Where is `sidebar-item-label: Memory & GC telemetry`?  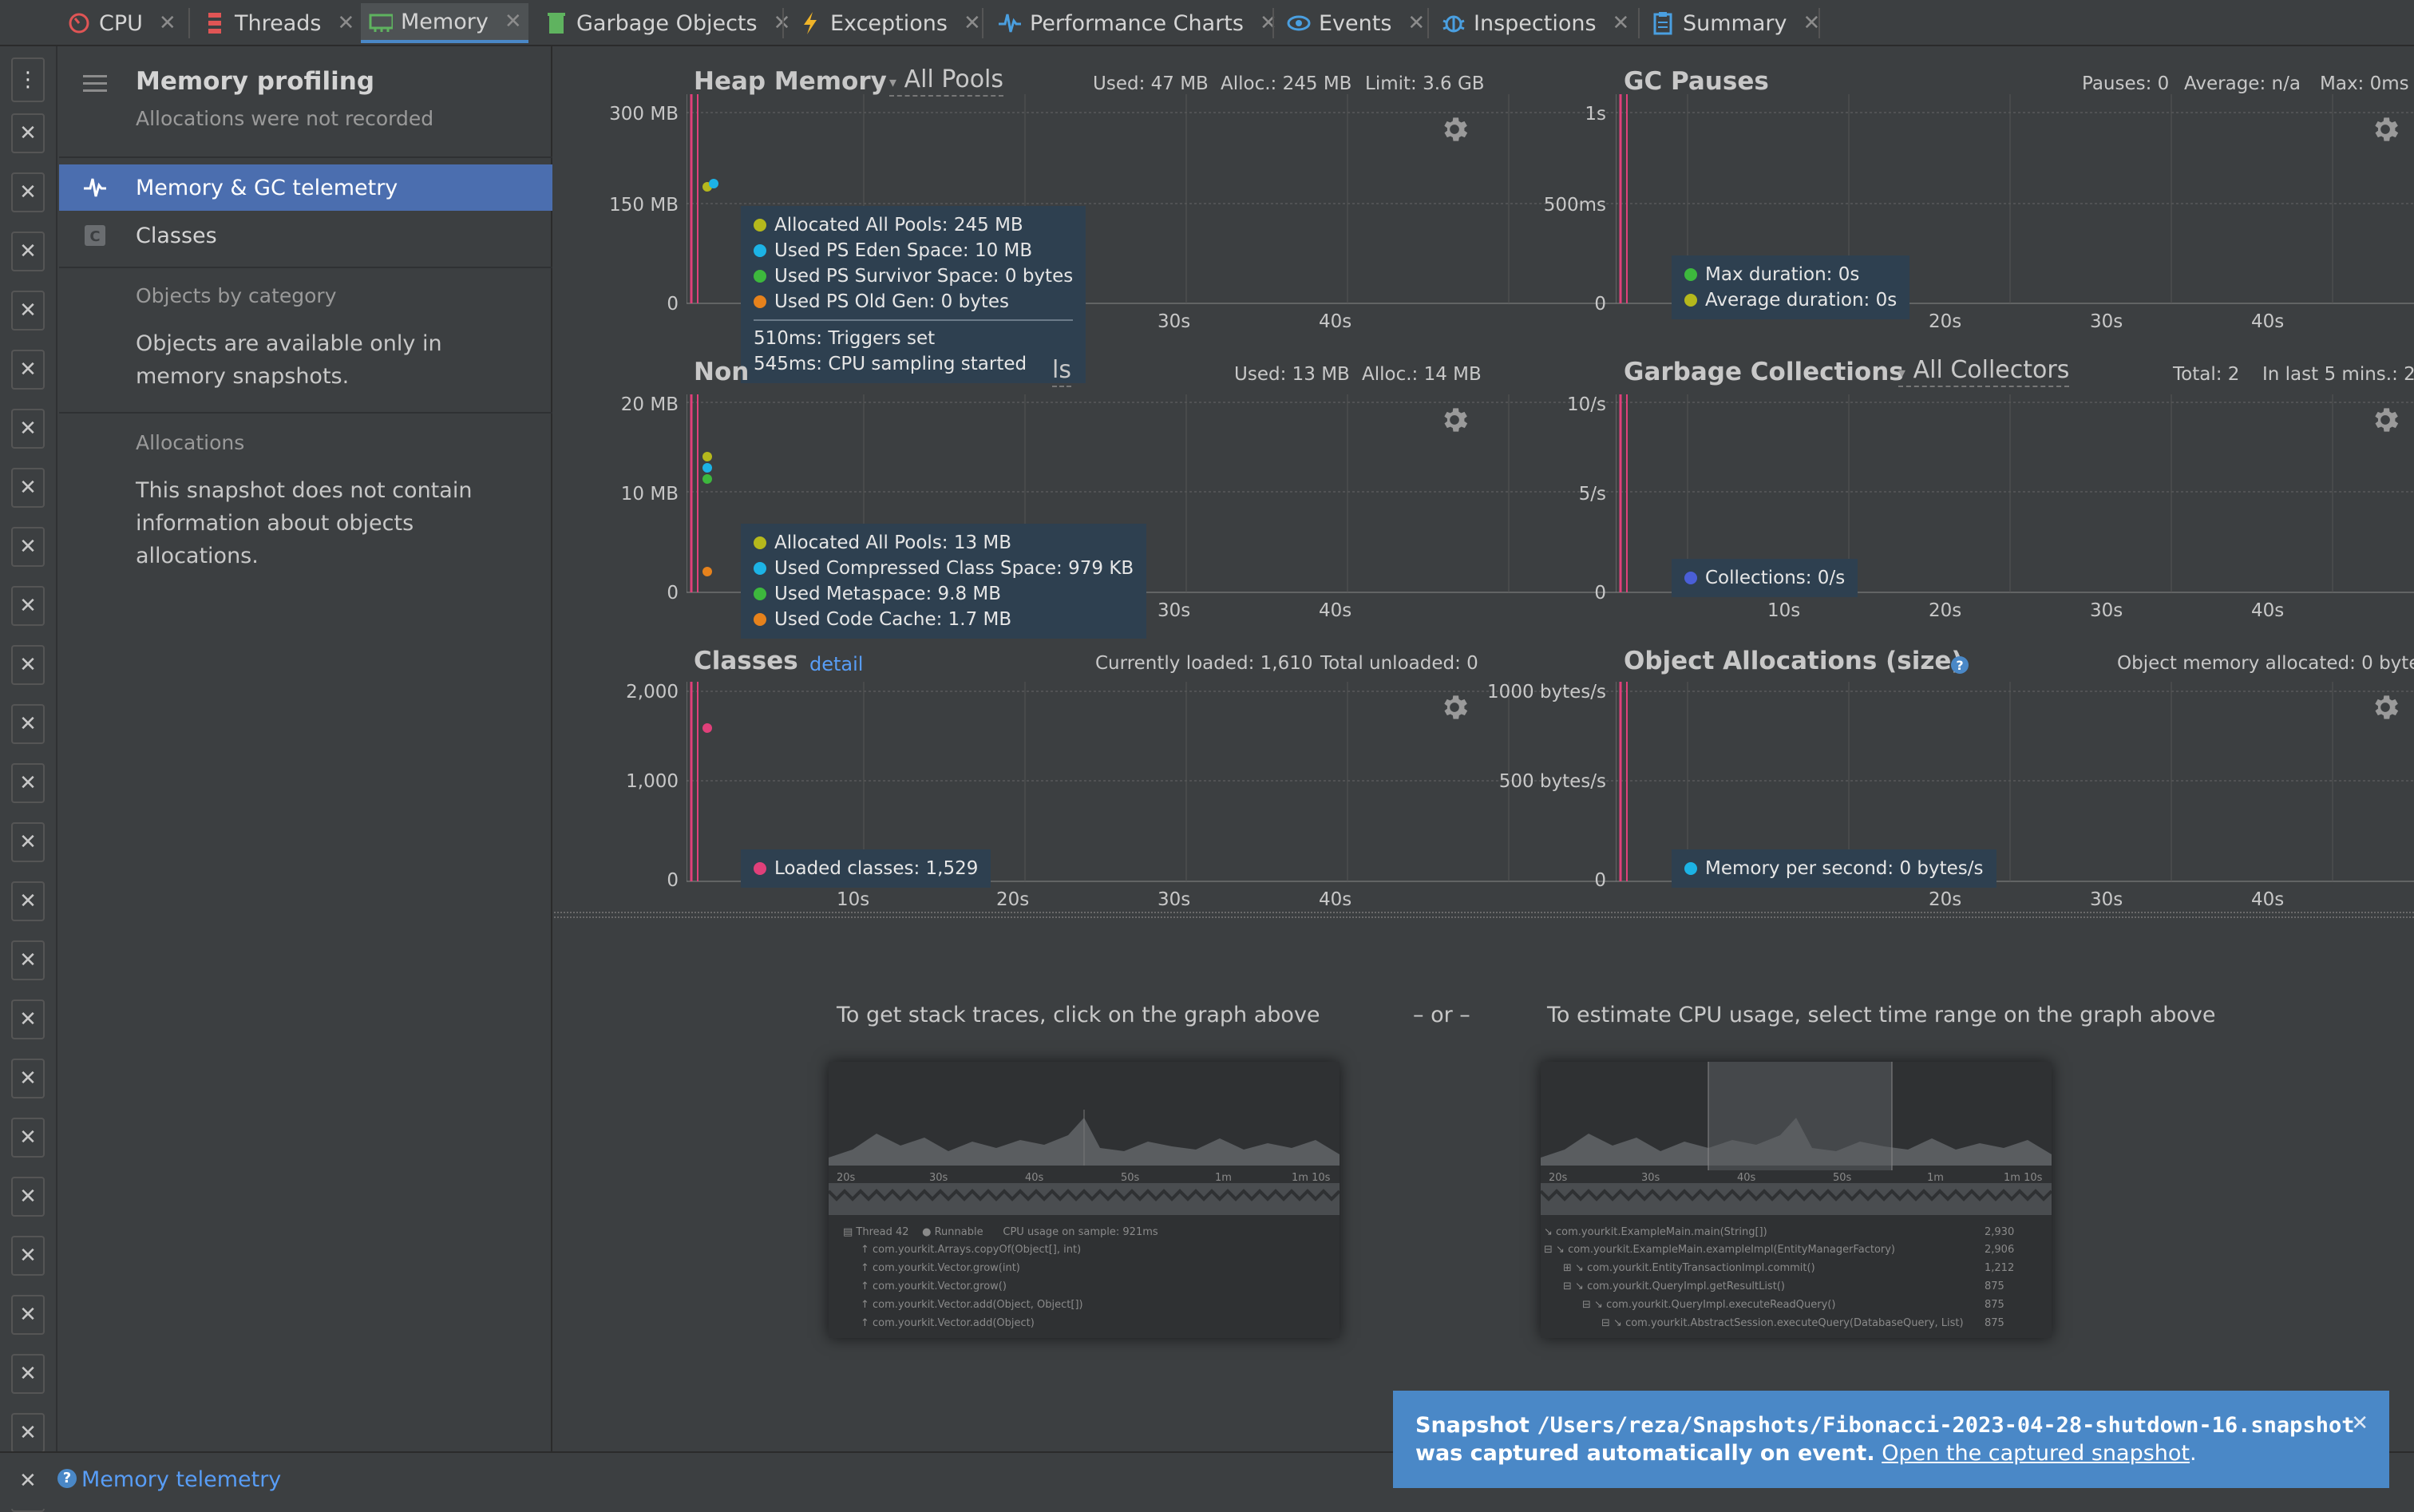 sidebar-item-label: Memory & GC telemetry is located at coordinates (267, 187).